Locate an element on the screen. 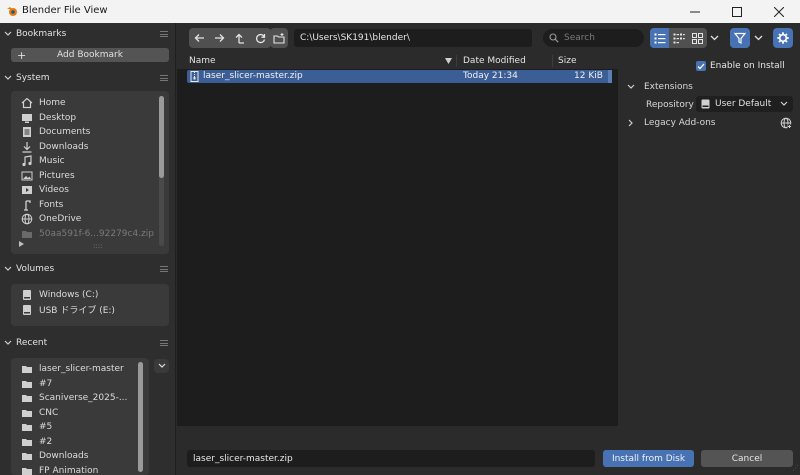 The width and height of the screenshot is (800, 475). horizontal-list-button is located at coordinates (678, 38).